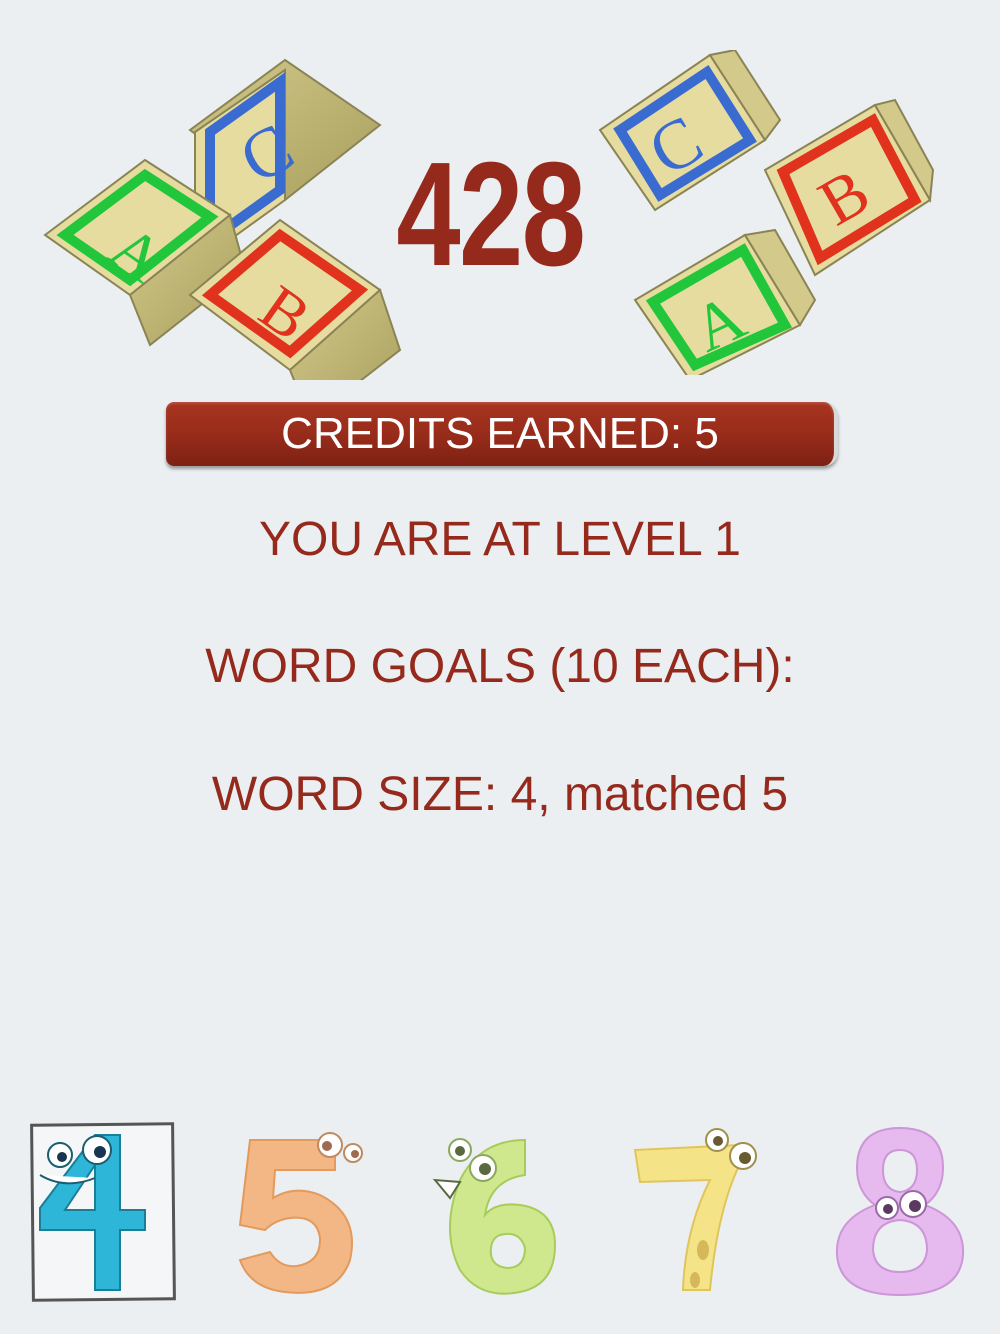 This screenshot has height=1334, width=1000. Describe the element at coordinates (490, 214) in the screenshot. I see `score-value: 428` at that location.